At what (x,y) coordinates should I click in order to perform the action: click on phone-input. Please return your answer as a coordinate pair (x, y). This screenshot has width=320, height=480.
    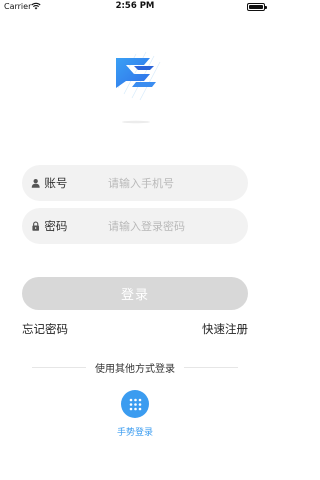
    Looking at the image, I should click on (178, 183).